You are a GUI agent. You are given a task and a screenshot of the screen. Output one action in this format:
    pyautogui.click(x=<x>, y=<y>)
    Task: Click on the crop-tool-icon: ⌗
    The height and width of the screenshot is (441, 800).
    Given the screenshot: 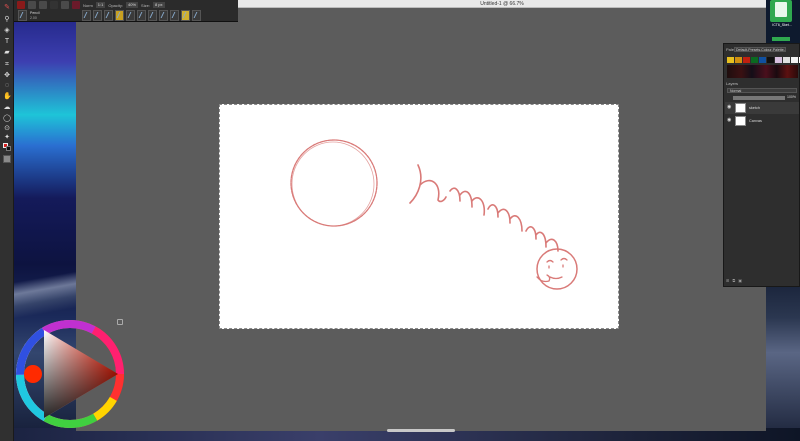 What is the action you would take?
    pyautogui.click(x=7, y=64)
    